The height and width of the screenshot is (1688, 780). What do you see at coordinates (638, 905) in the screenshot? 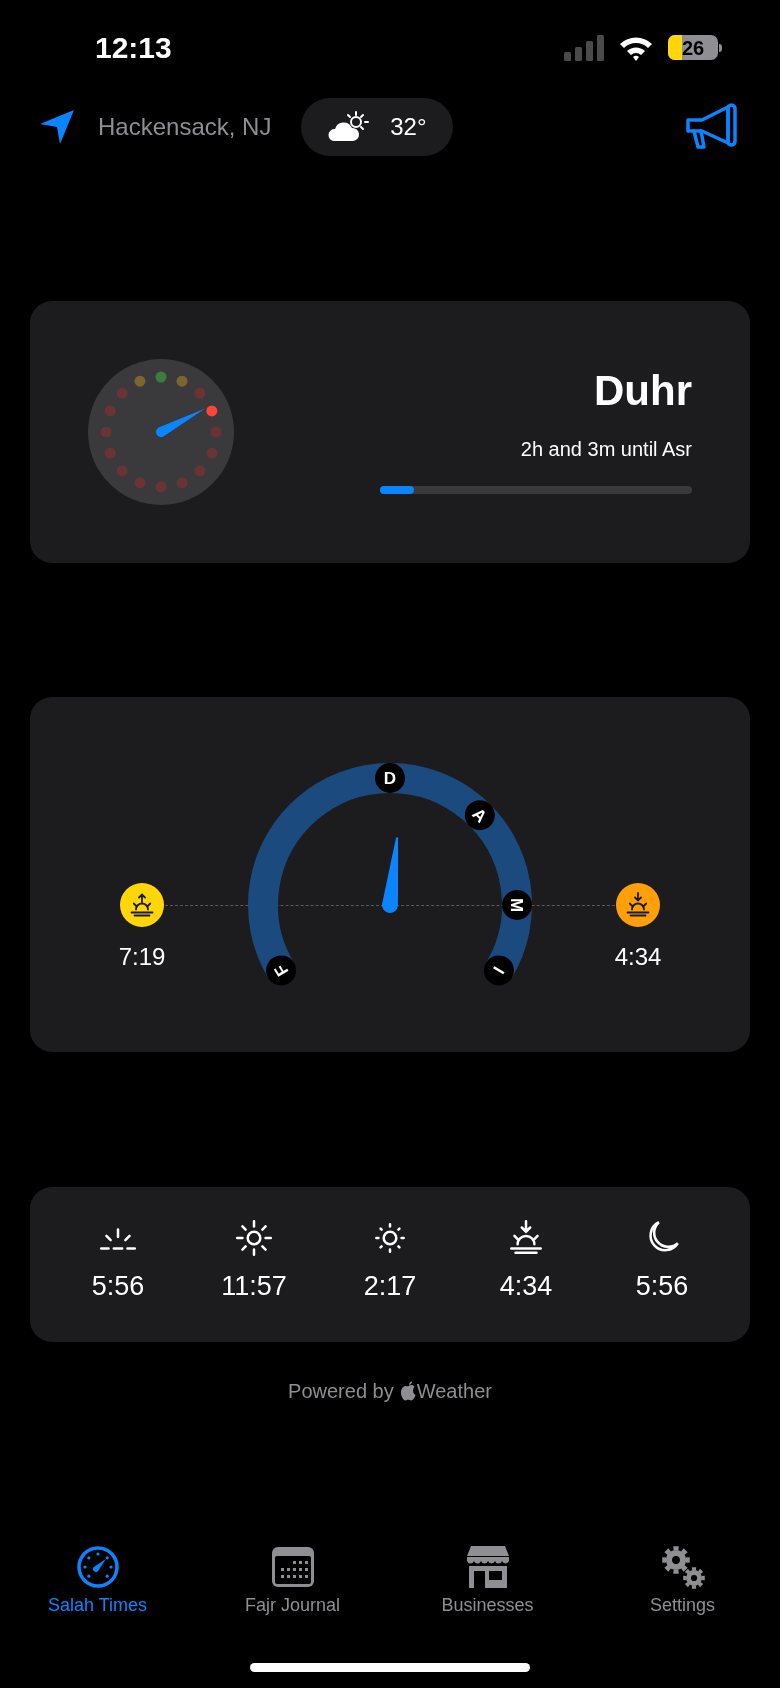
I see `sunset-icon` at bounding box center [638, 905].